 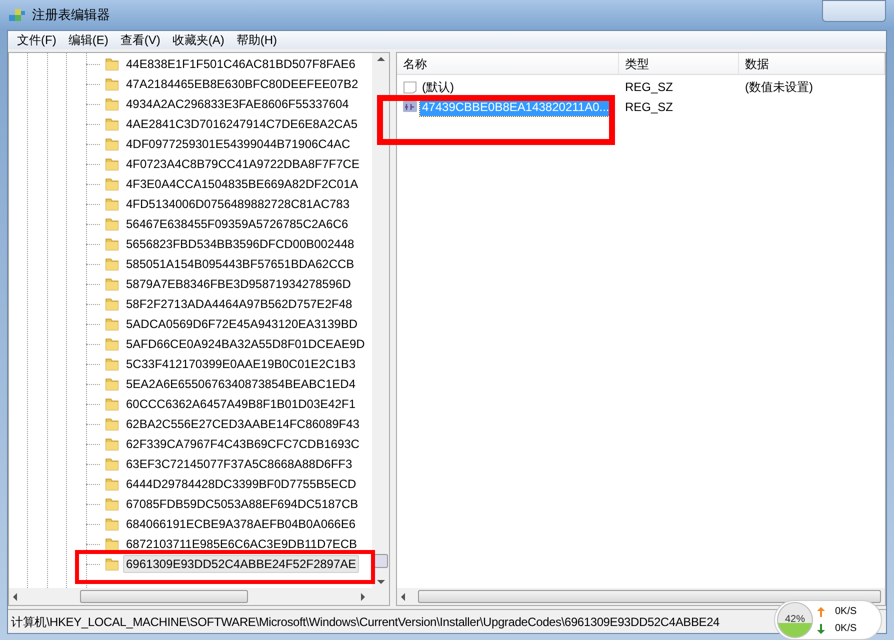 What do you see at coordinates (241, 564) in the screenshot?
I see `tree-item: 6961309E93DD52C4ABBE24F52F2897AE` at bounding box center [241, 564].